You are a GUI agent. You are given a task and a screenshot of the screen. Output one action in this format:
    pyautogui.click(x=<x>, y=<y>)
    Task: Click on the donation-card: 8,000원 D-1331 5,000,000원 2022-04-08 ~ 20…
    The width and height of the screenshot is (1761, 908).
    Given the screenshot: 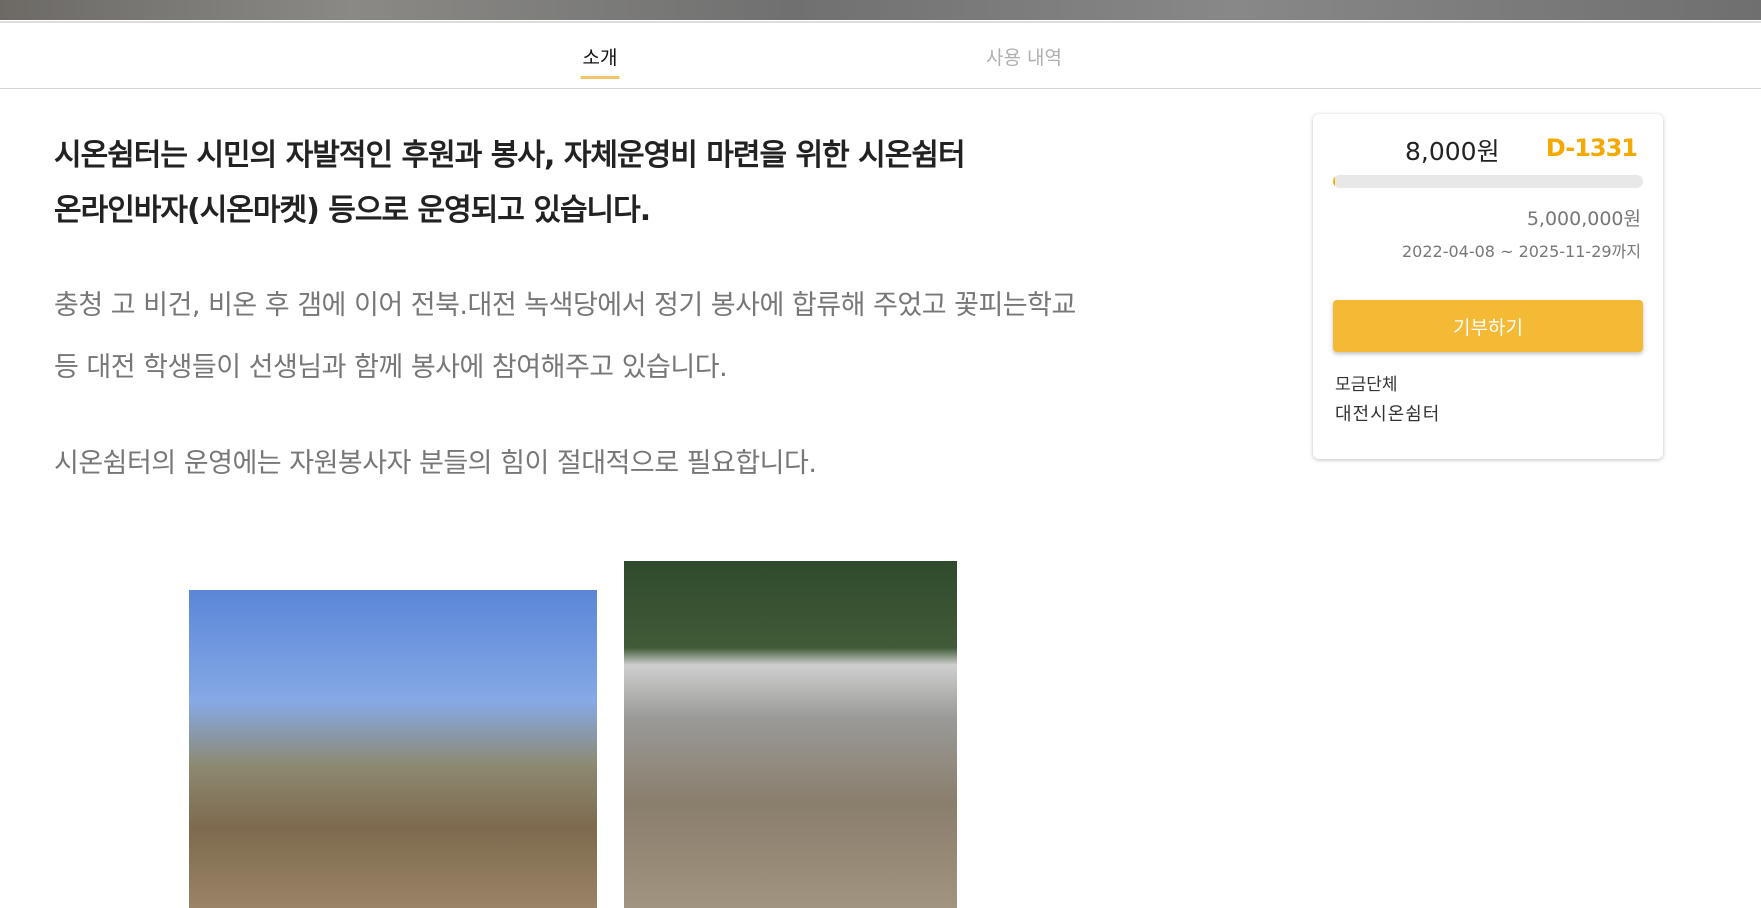 What is the action you would take?
    pyautogui.click(x=1488, y=286)
    